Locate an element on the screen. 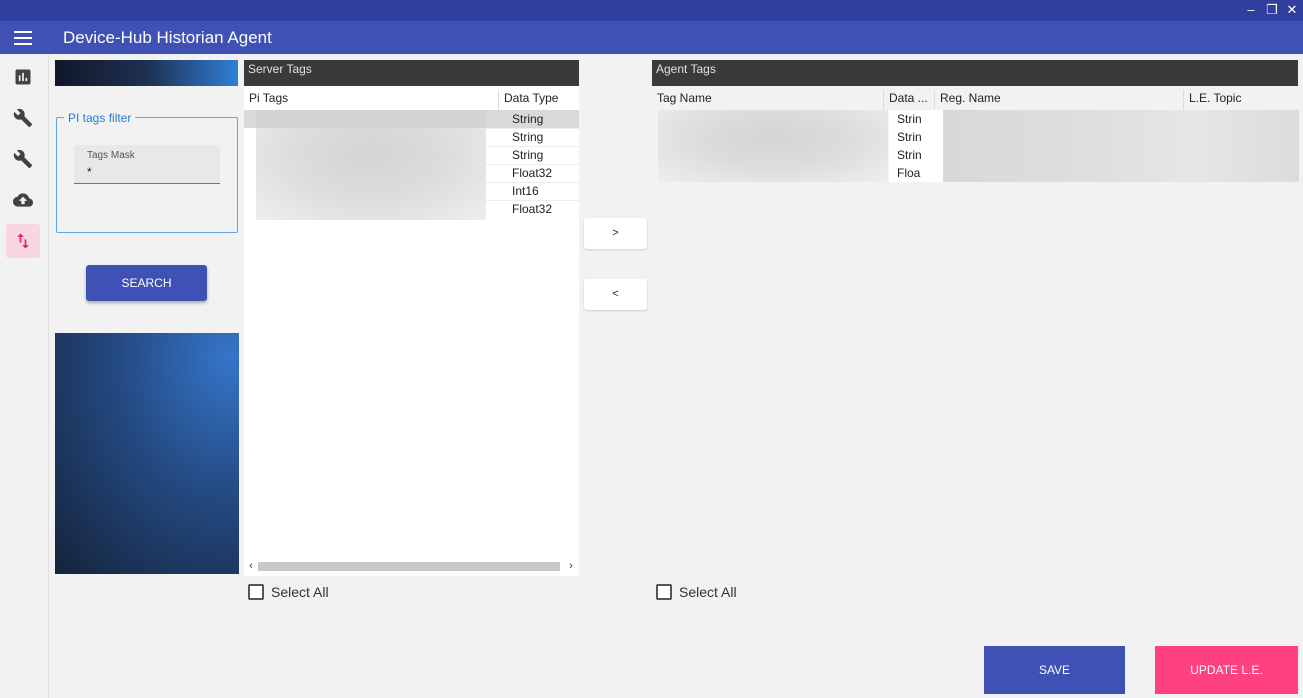  bar-chart-icon is located at coordinates (23, 77).